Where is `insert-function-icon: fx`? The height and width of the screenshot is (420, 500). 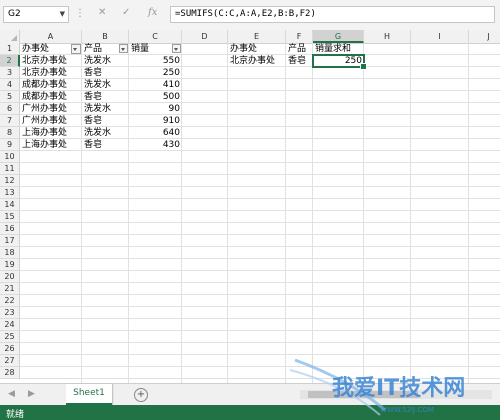 insert-function-icon: fx is located at coordinates (152, 12).